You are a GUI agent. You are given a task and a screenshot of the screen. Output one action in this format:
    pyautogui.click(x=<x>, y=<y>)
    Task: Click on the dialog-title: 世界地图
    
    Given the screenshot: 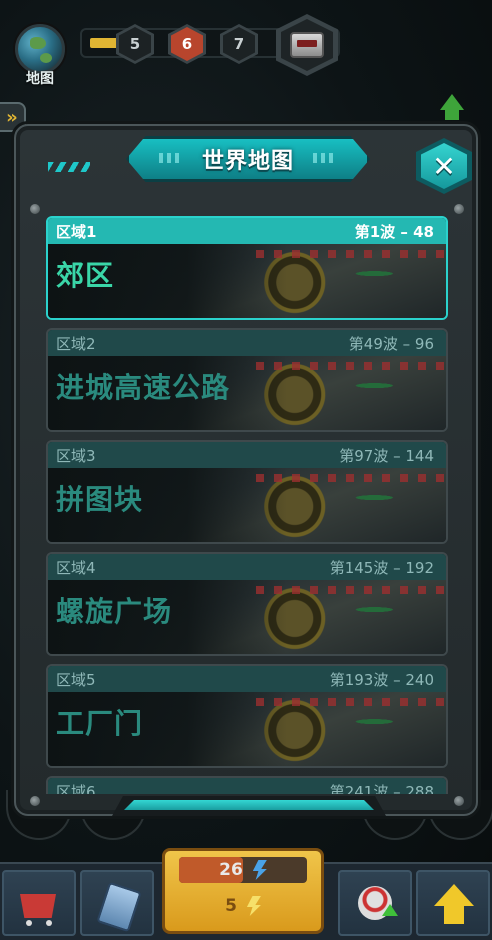 What is the action you would take?
    pyautogui.click(x=247, y=161)
    